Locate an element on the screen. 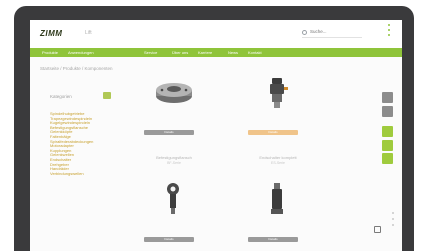  nav-item-applications: Anwendungen is located at coordinates (81, 52).